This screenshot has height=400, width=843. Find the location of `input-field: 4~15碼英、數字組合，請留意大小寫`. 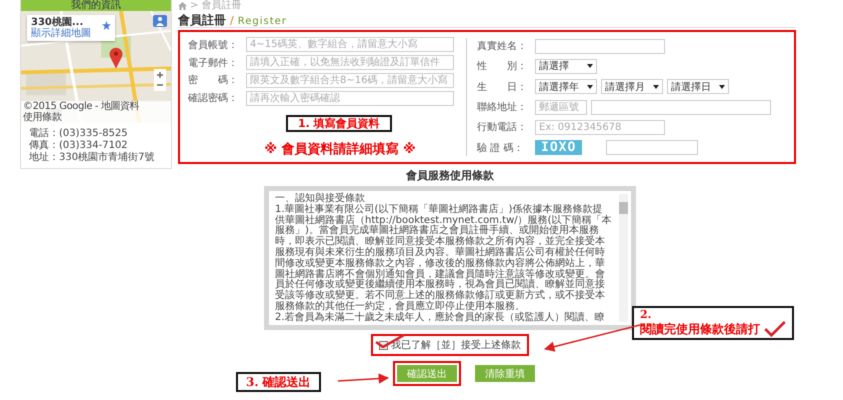

input-field: 4~15碼英、數字組合，請留意大小寫 is located at coordinates (350, 44).